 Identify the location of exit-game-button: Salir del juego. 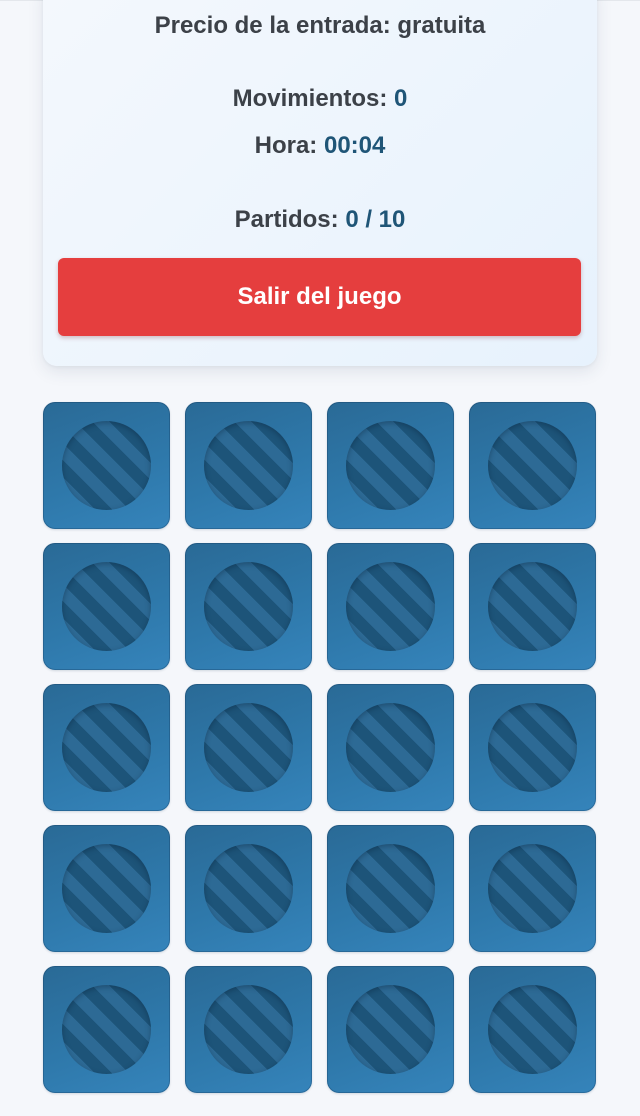
(319, 297).